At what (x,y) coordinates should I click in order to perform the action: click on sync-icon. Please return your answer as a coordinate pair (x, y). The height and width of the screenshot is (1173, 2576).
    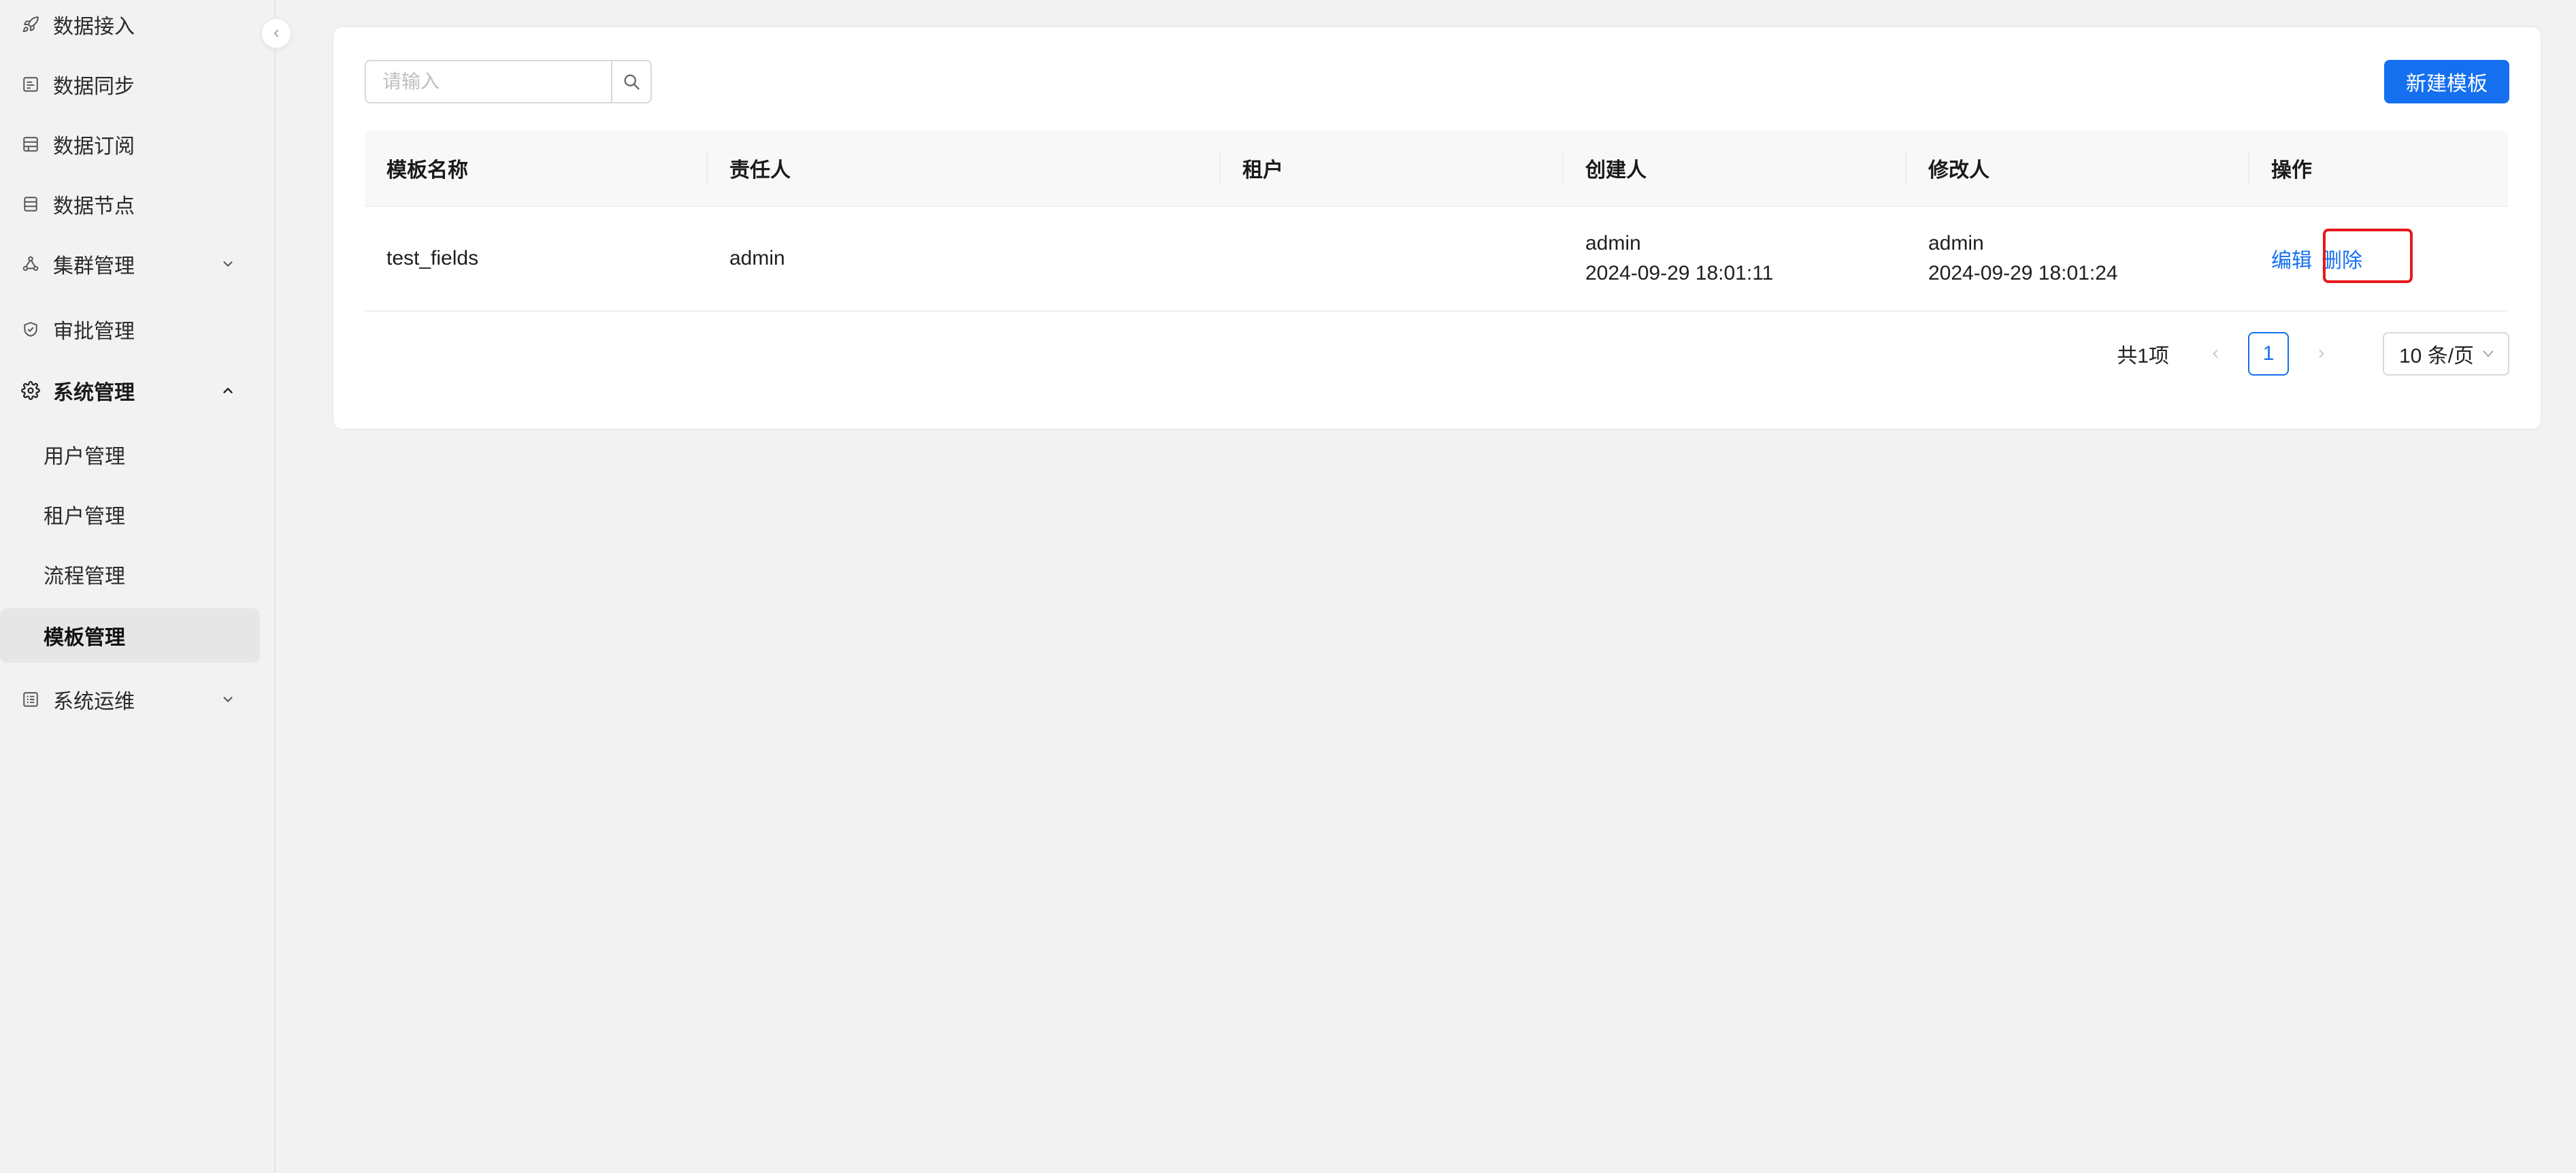
    Looking at the image, I should click on (31, 84).